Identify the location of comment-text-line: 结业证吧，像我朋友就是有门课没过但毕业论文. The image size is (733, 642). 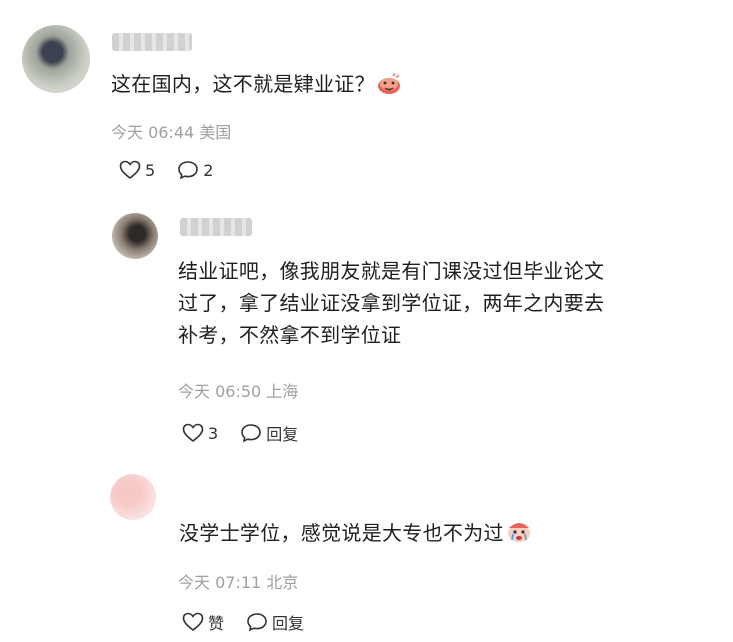
(391, 271).